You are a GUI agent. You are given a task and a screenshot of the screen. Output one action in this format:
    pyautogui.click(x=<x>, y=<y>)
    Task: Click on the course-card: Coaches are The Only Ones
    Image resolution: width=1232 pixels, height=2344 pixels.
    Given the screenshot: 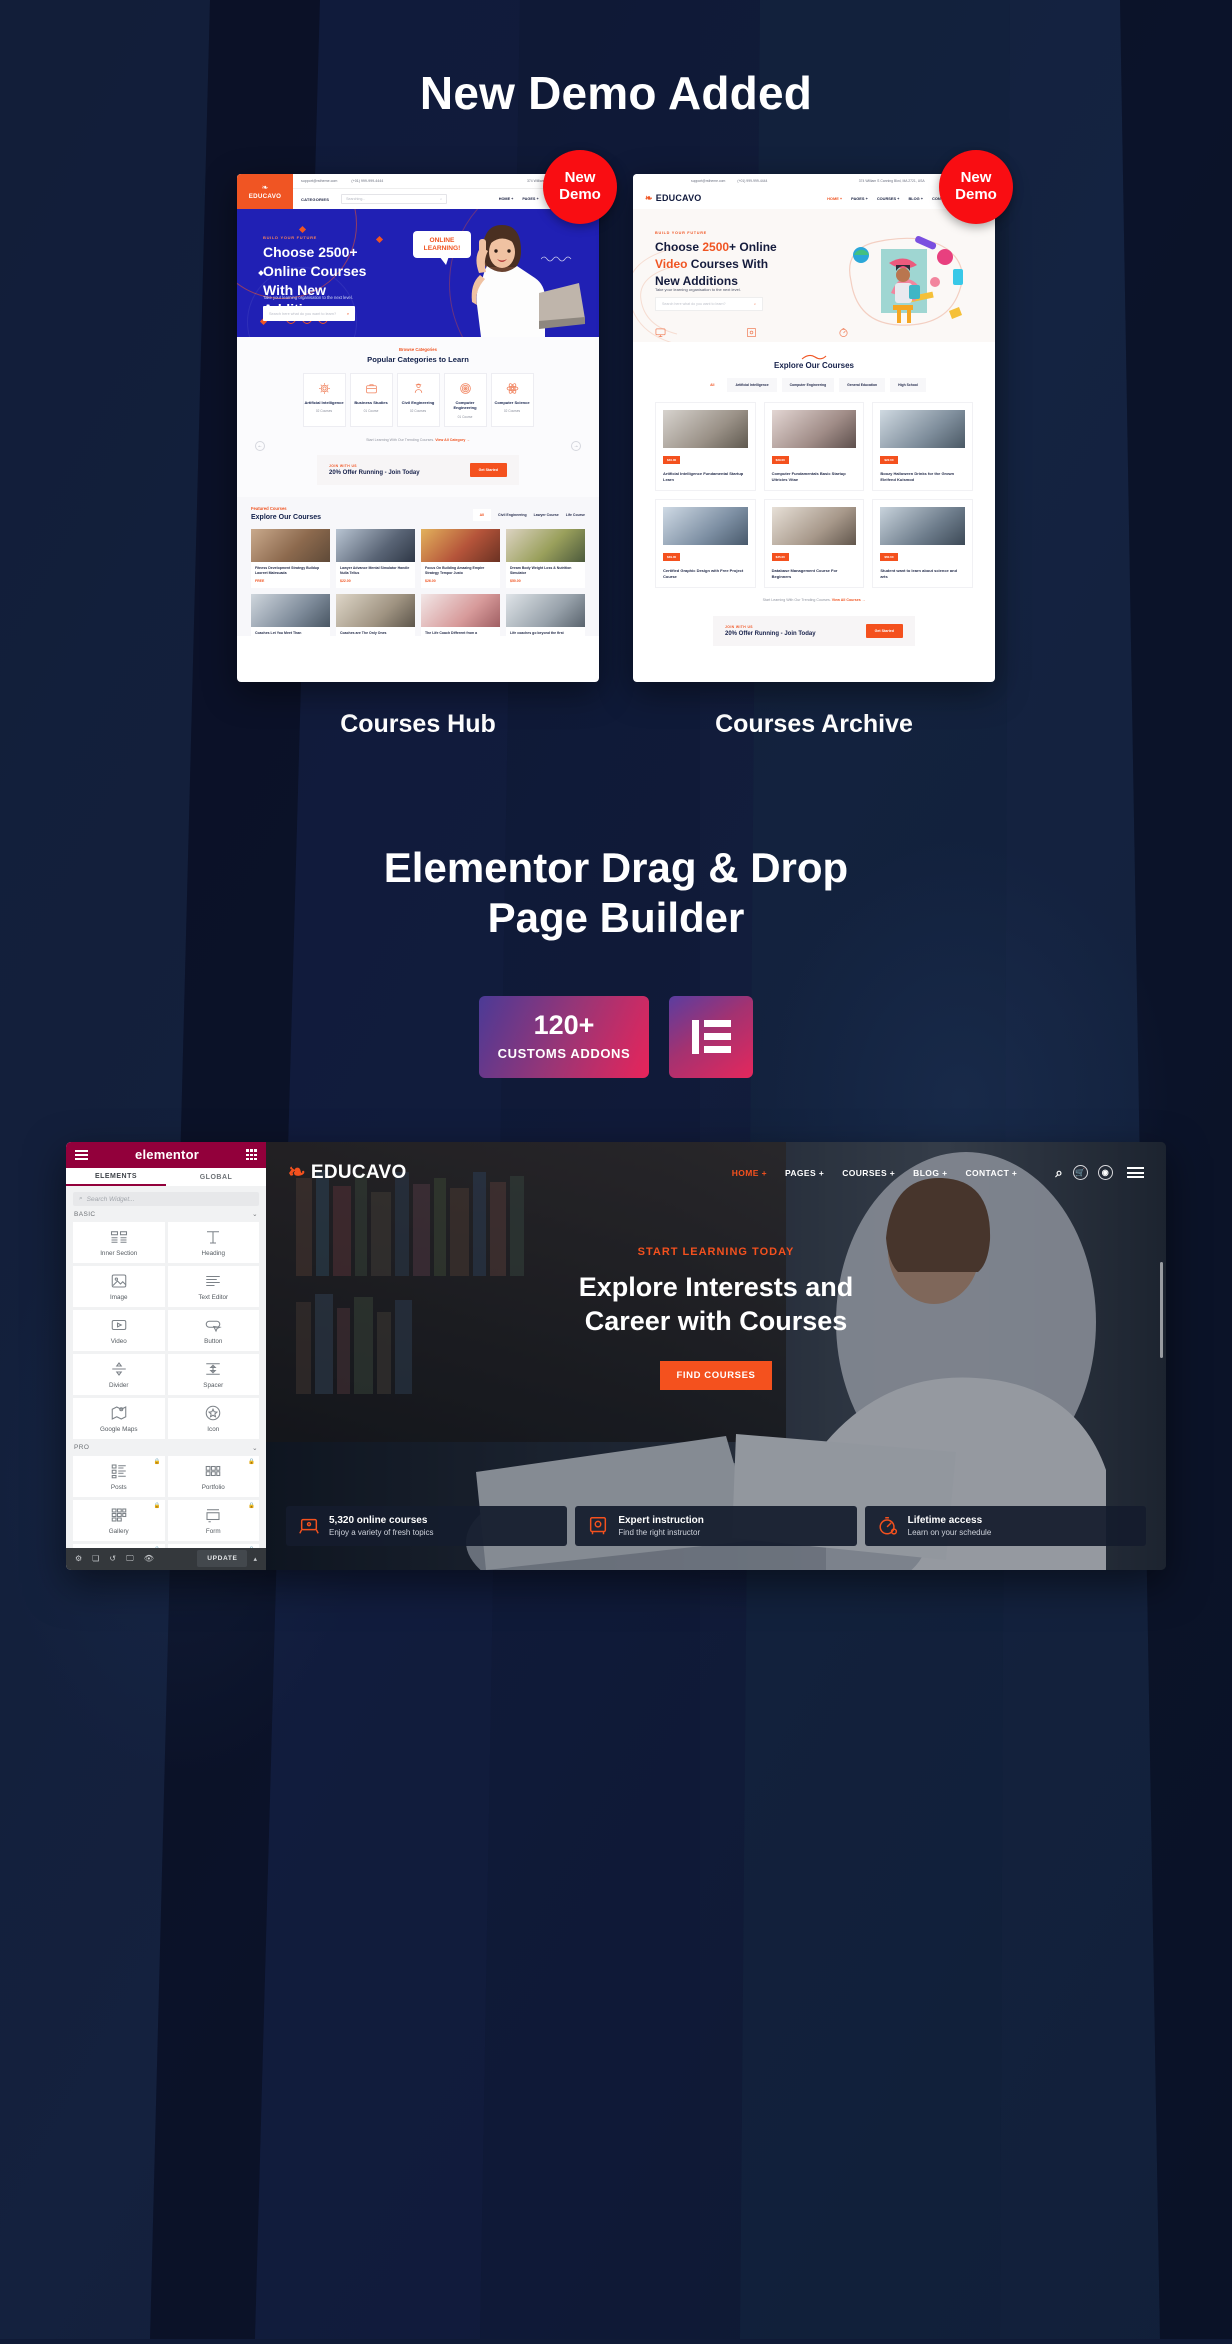 What is the action you would take?
    pyautogui.click(x=375, y=615)
    